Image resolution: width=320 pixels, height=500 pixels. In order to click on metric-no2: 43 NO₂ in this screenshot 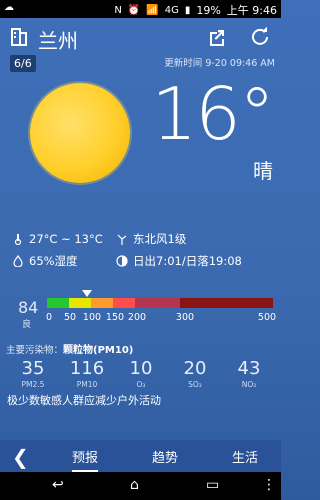, I will do `click(249, 373)`.